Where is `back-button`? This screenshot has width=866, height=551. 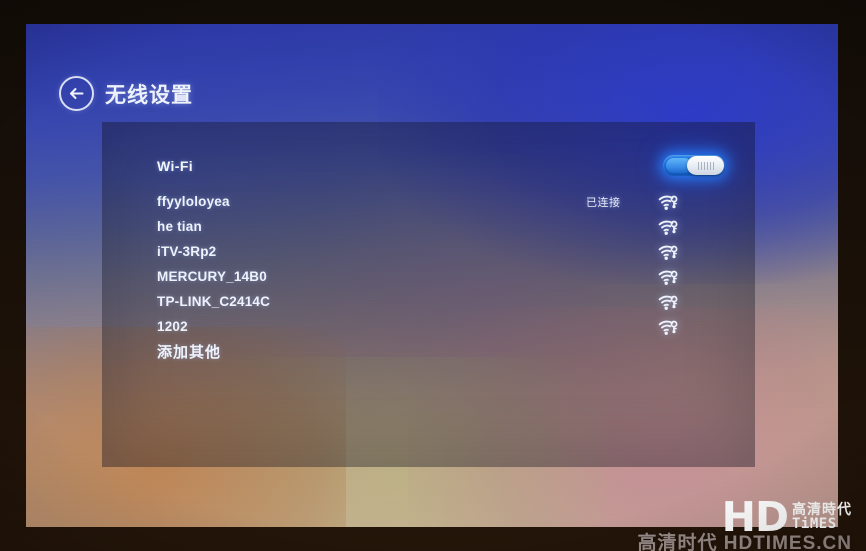 back-button is located at coordinates (76, 93).